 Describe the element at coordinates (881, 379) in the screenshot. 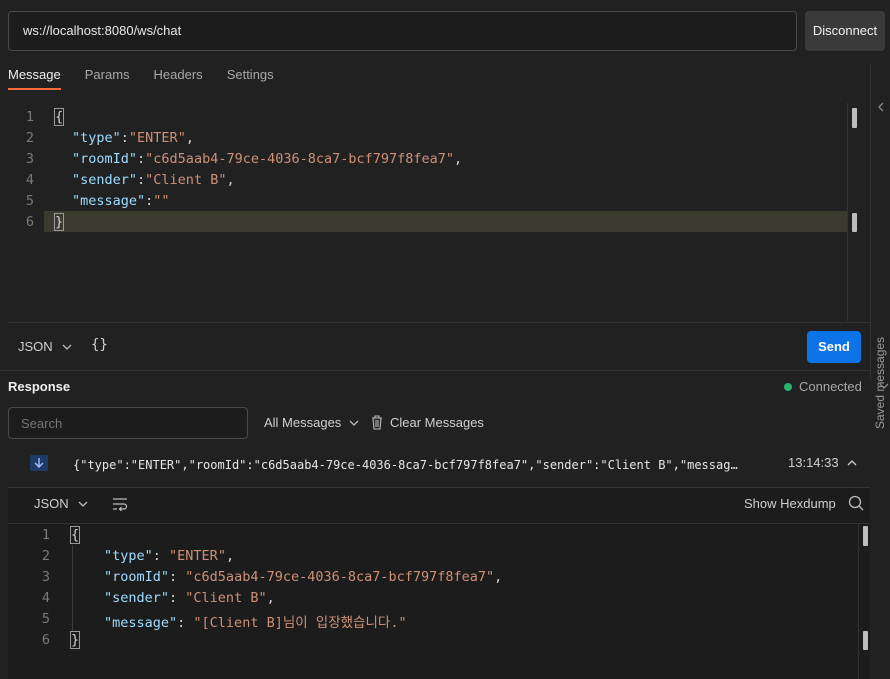

I see `saved-messages-label: Saved messages` at that location.